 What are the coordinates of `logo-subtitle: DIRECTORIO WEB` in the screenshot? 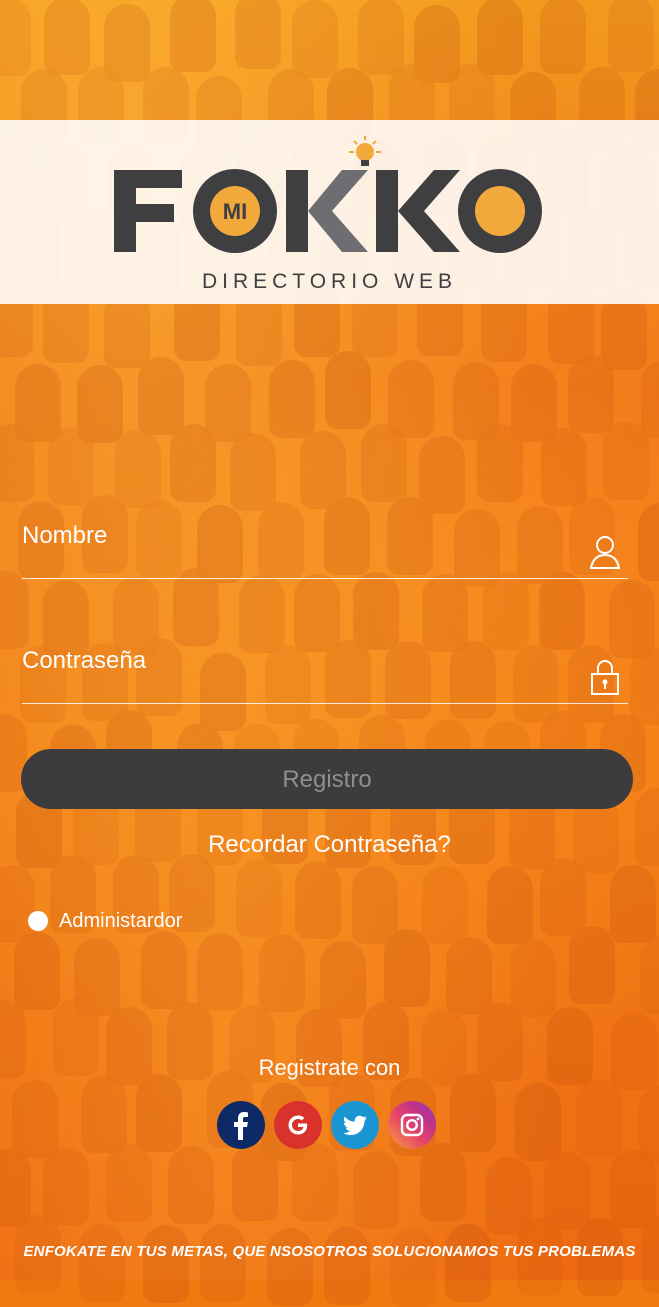 It's located at (329, 281).